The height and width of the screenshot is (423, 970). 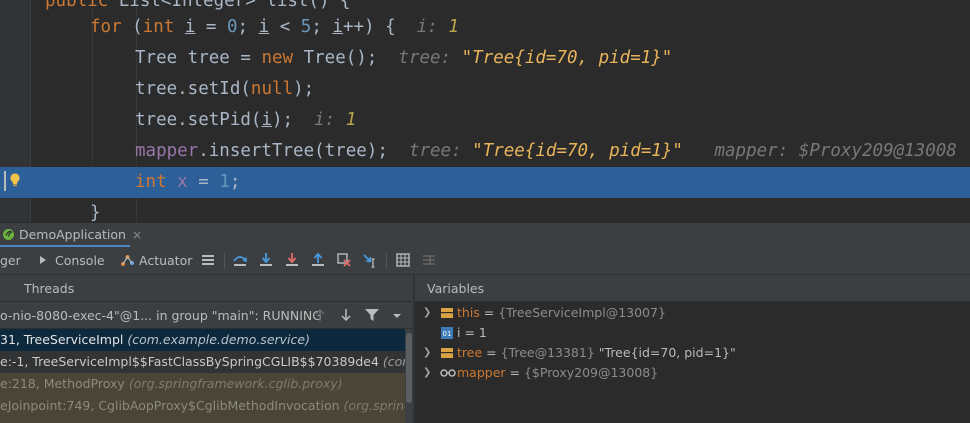 What do you see at coordinates (472, 333) in the screenshot?
I see `variable-text: i = 1` at bounding box center [472, 333].